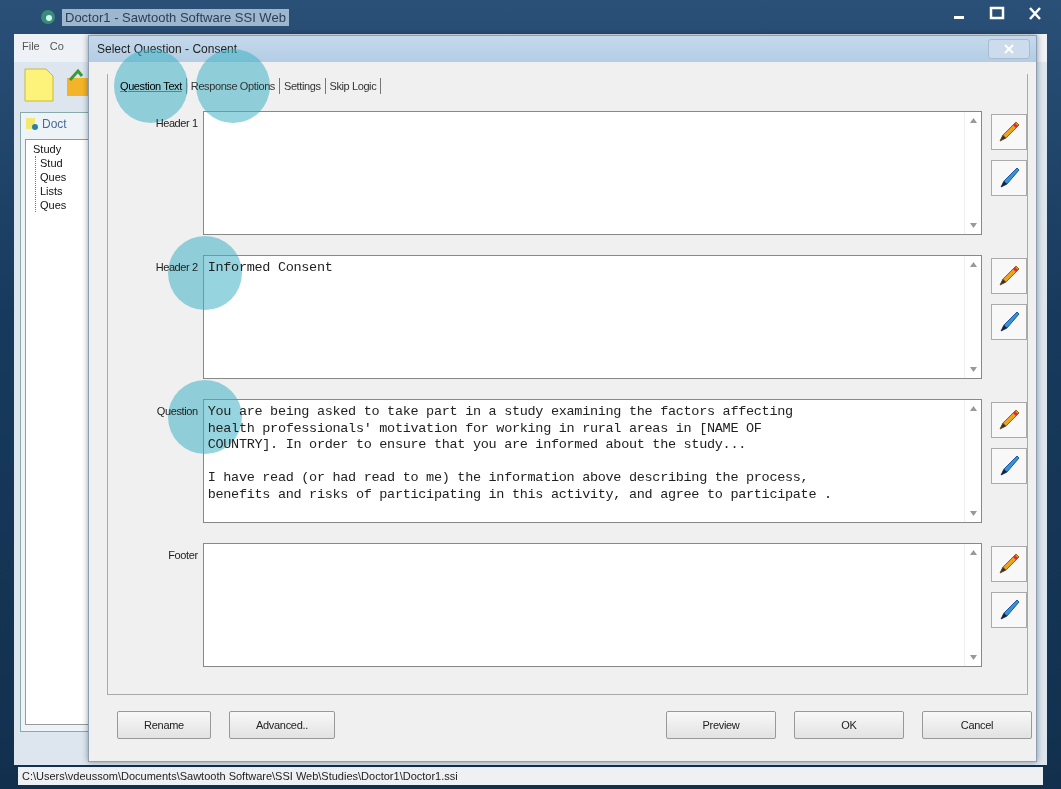 The image size is (1061, 789). Describe the element at coordinates (849, 725) in the screenshot. I see `dialog-button: OK` at that location.